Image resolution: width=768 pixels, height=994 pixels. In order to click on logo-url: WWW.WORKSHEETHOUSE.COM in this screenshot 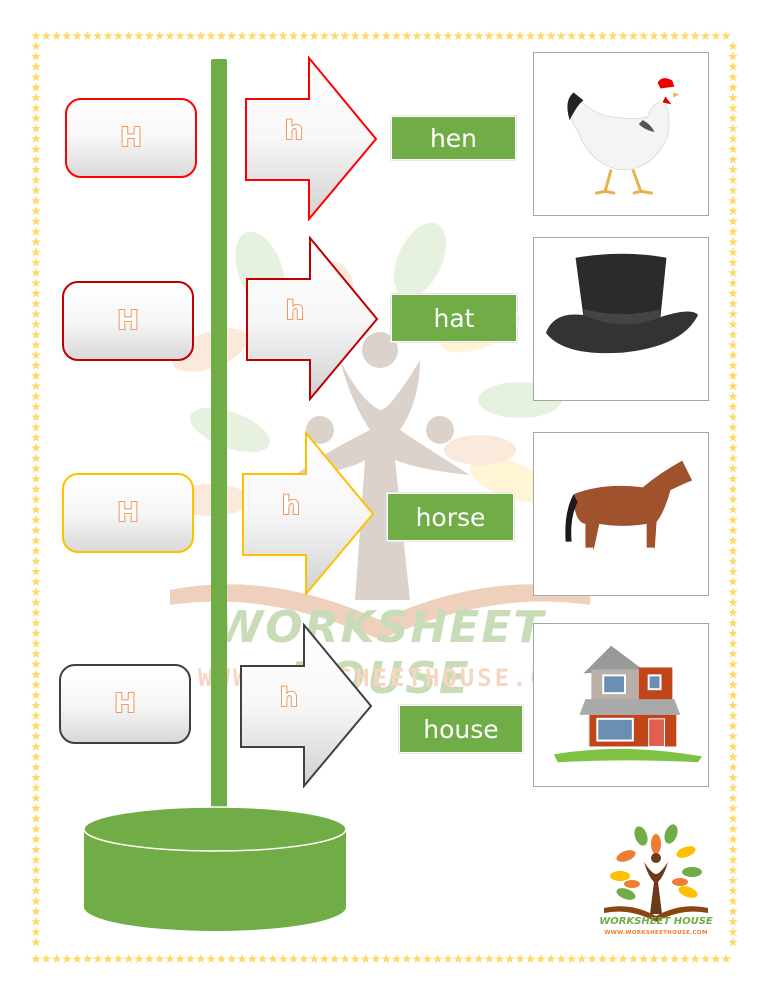, I will do `click(656, 933)`.